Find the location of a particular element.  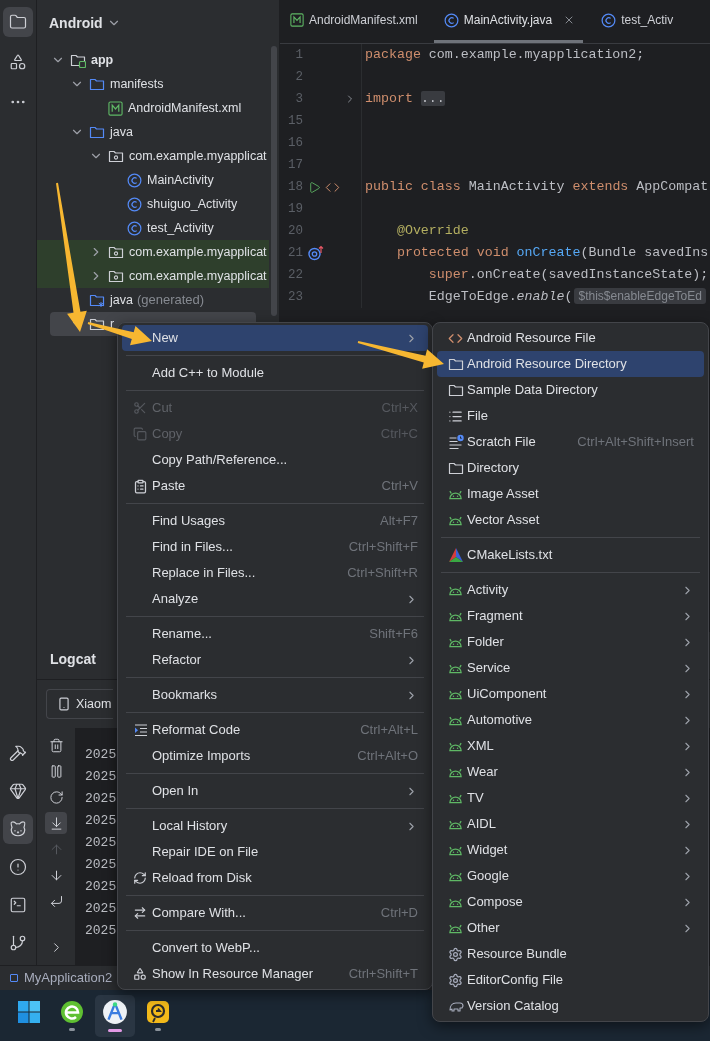

line-number: 20 is located at coordinates (295, 231).